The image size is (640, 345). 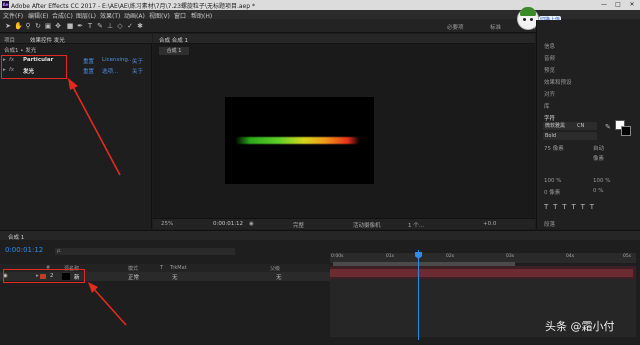 I want to click on highlight-box-layer, so click(x=44, y=276).